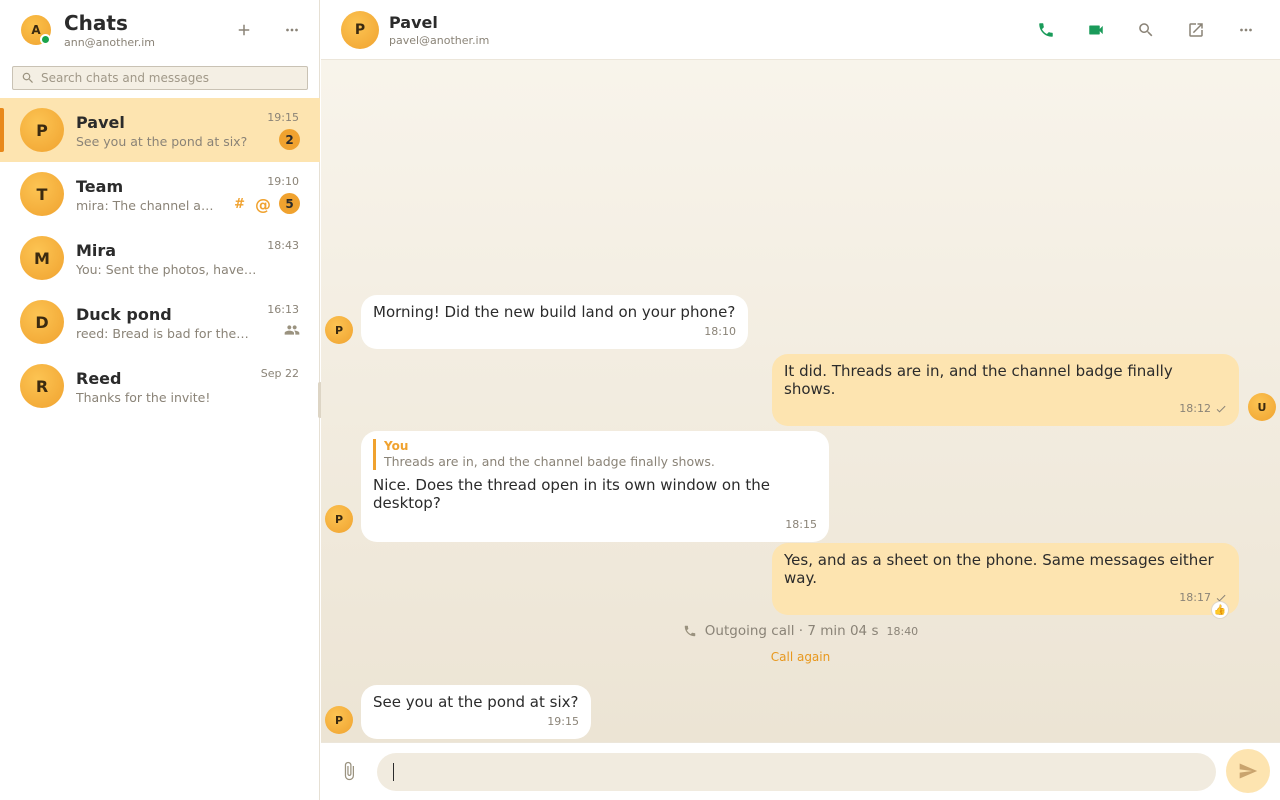 The image size is (1280, 800). What do you see at coordinates (263, 204) in the screenshot?
I see `at-icon: @` at bounding box center [263, 204].